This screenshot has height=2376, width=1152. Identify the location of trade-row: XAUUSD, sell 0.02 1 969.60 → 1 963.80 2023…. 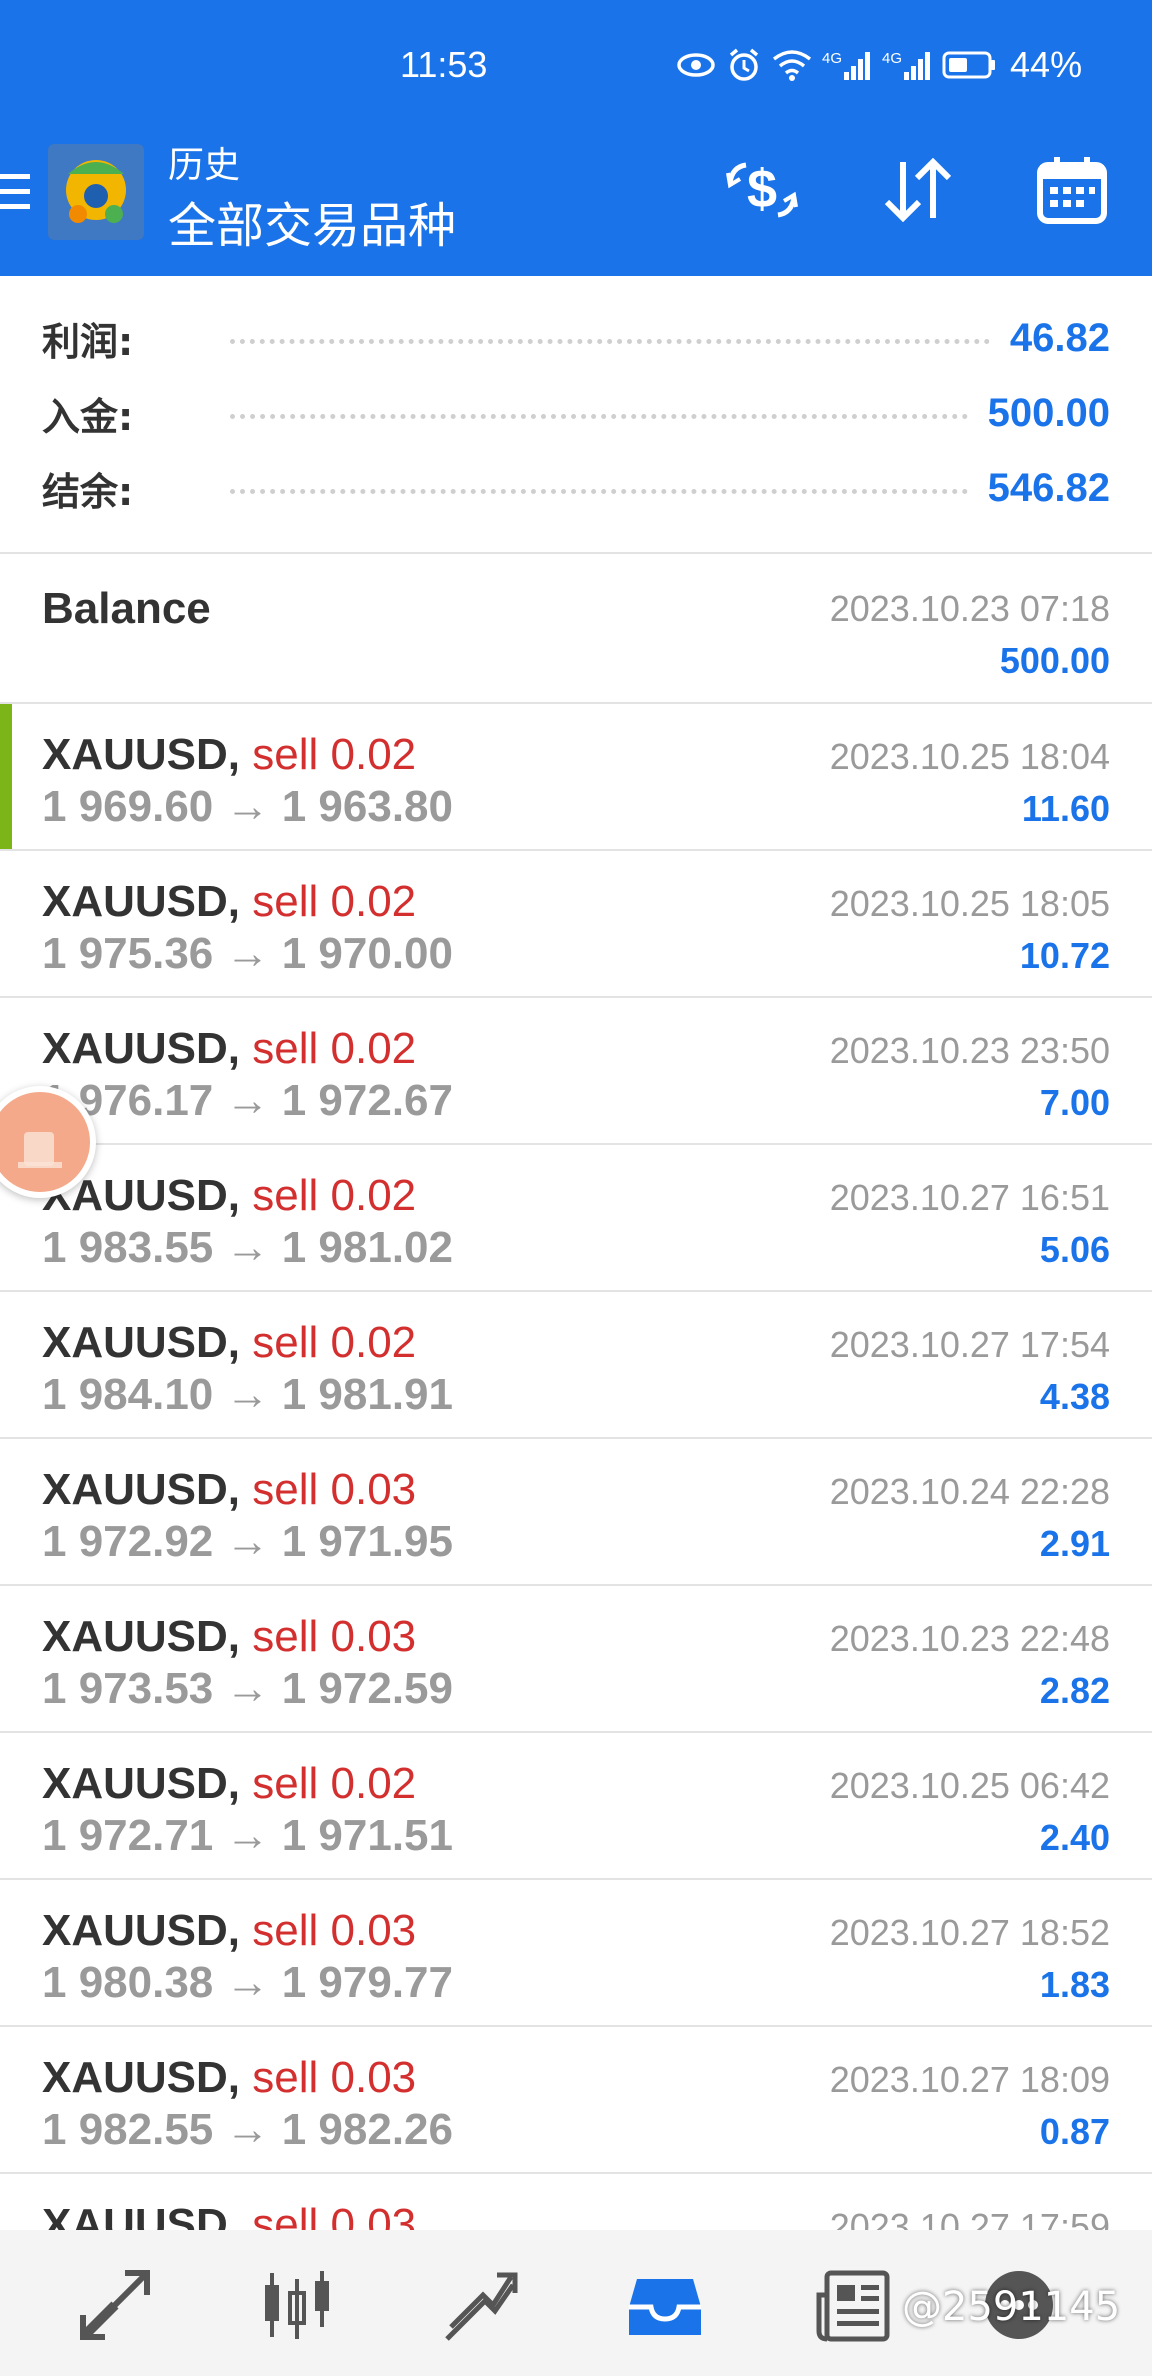
(576, 777).